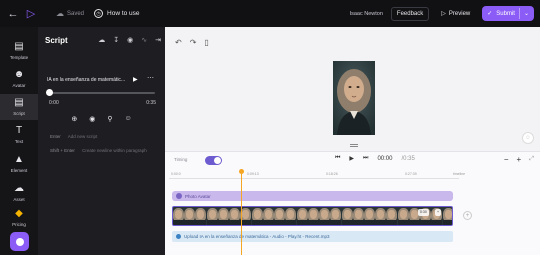 Image resolution: width=540 pixels, height=255 pixels. Describe the element at coordinates (354, 98) in the screenshot. I see `avatar-preview` at that location.